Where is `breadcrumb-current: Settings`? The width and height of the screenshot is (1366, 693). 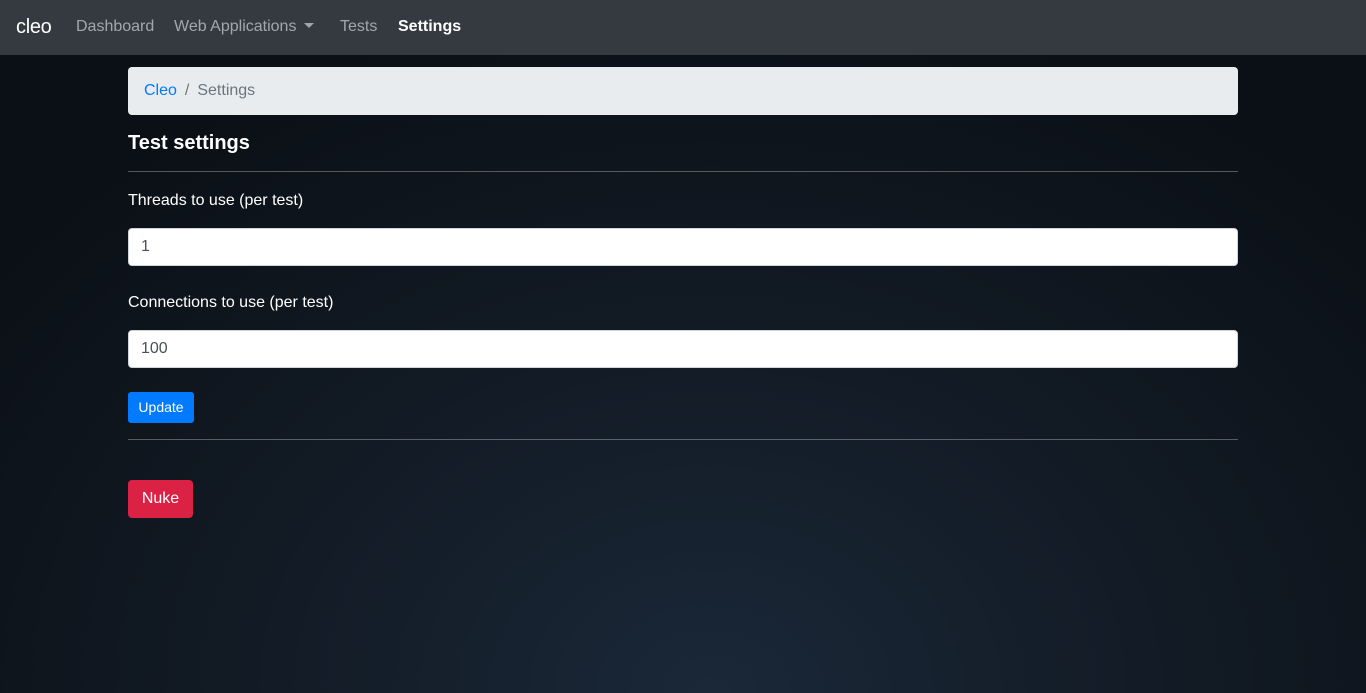
breadcrumb-current: Settings is located at coordinates (226, 90).